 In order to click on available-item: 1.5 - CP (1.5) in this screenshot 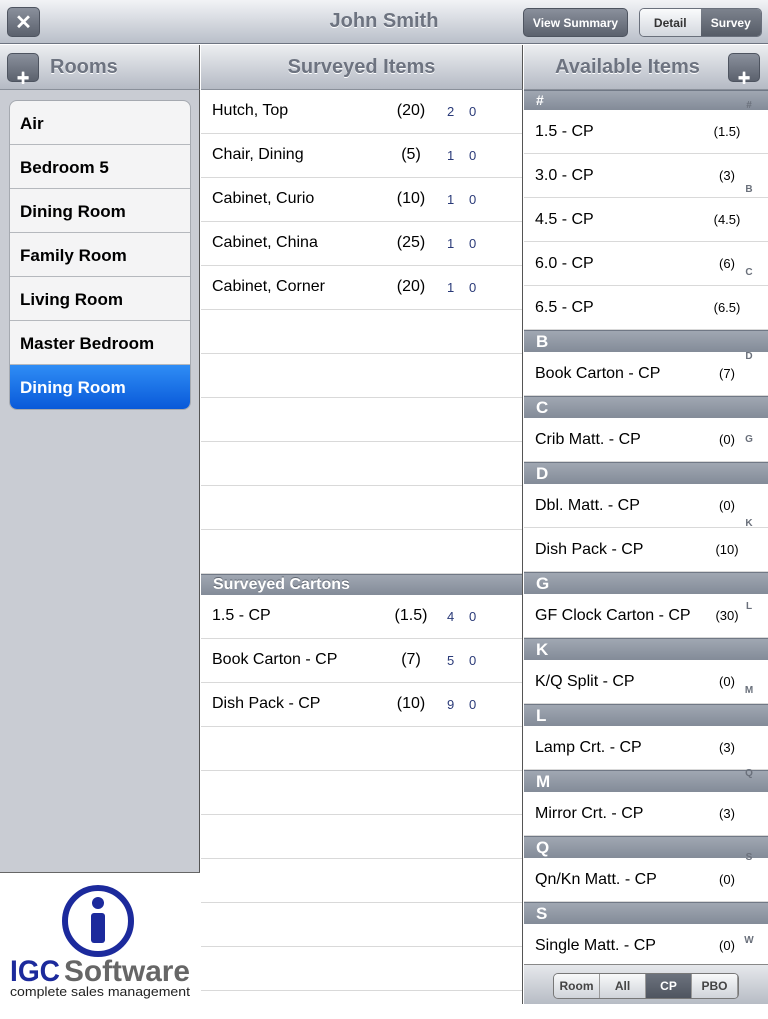, I will do `click(646, 132)`.